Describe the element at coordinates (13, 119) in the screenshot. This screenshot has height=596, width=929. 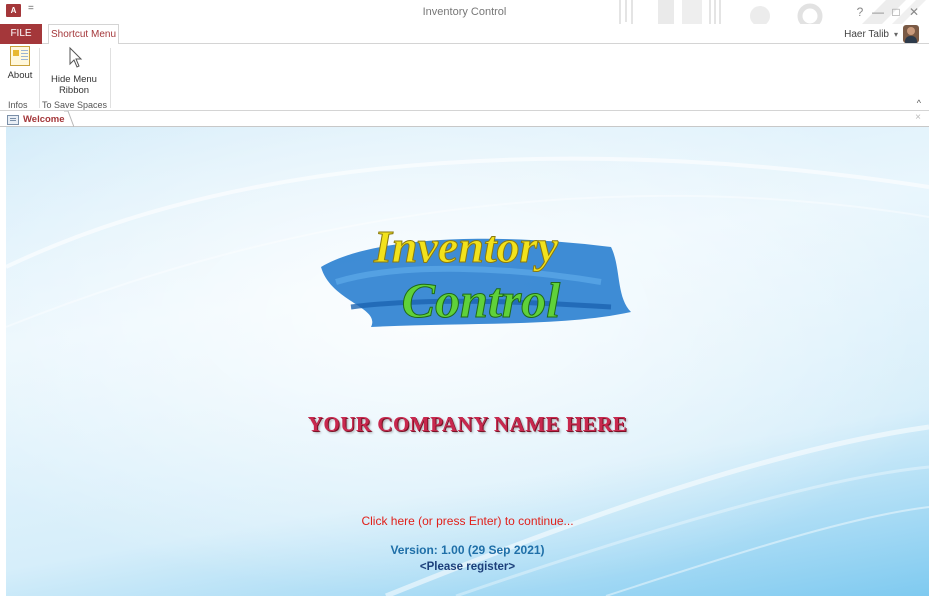
I see `form-icon` at that location.